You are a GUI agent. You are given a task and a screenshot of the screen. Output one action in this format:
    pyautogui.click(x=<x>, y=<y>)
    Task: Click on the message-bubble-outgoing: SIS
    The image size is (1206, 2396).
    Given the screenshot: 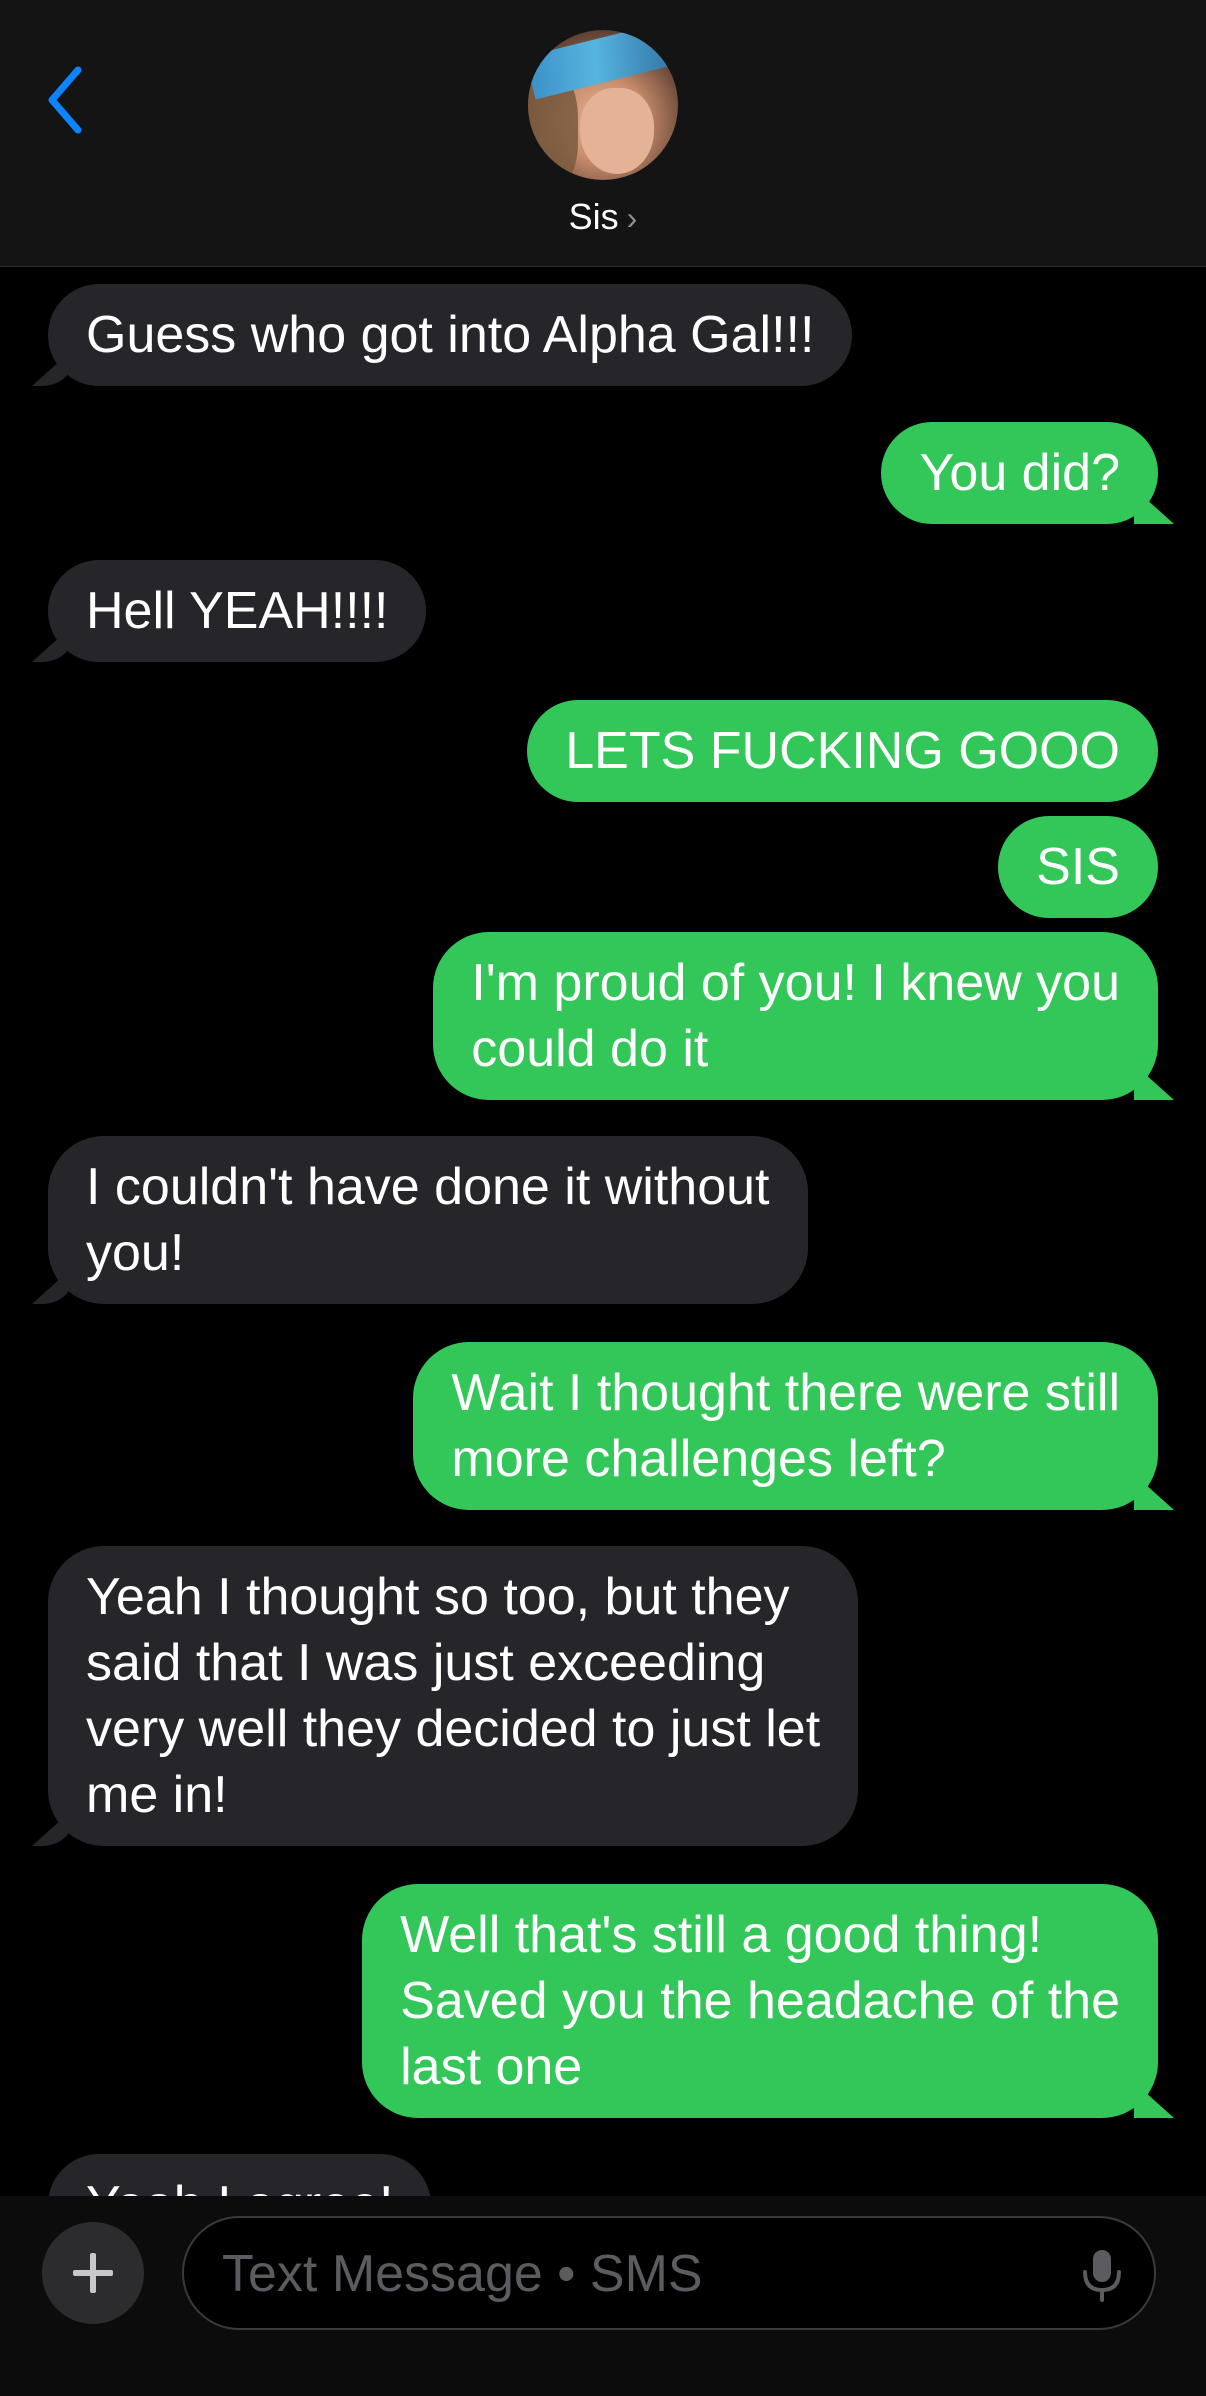 What is the action you would take?
    pyautogui.click(x=1078, y=867)
    